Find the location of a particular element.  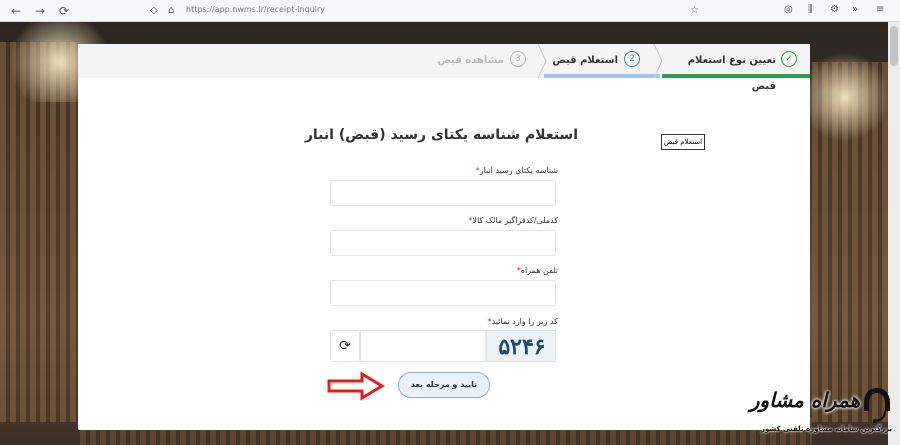

captcha-image: ۵۲۴۶ is located at coordinates (521, 346).